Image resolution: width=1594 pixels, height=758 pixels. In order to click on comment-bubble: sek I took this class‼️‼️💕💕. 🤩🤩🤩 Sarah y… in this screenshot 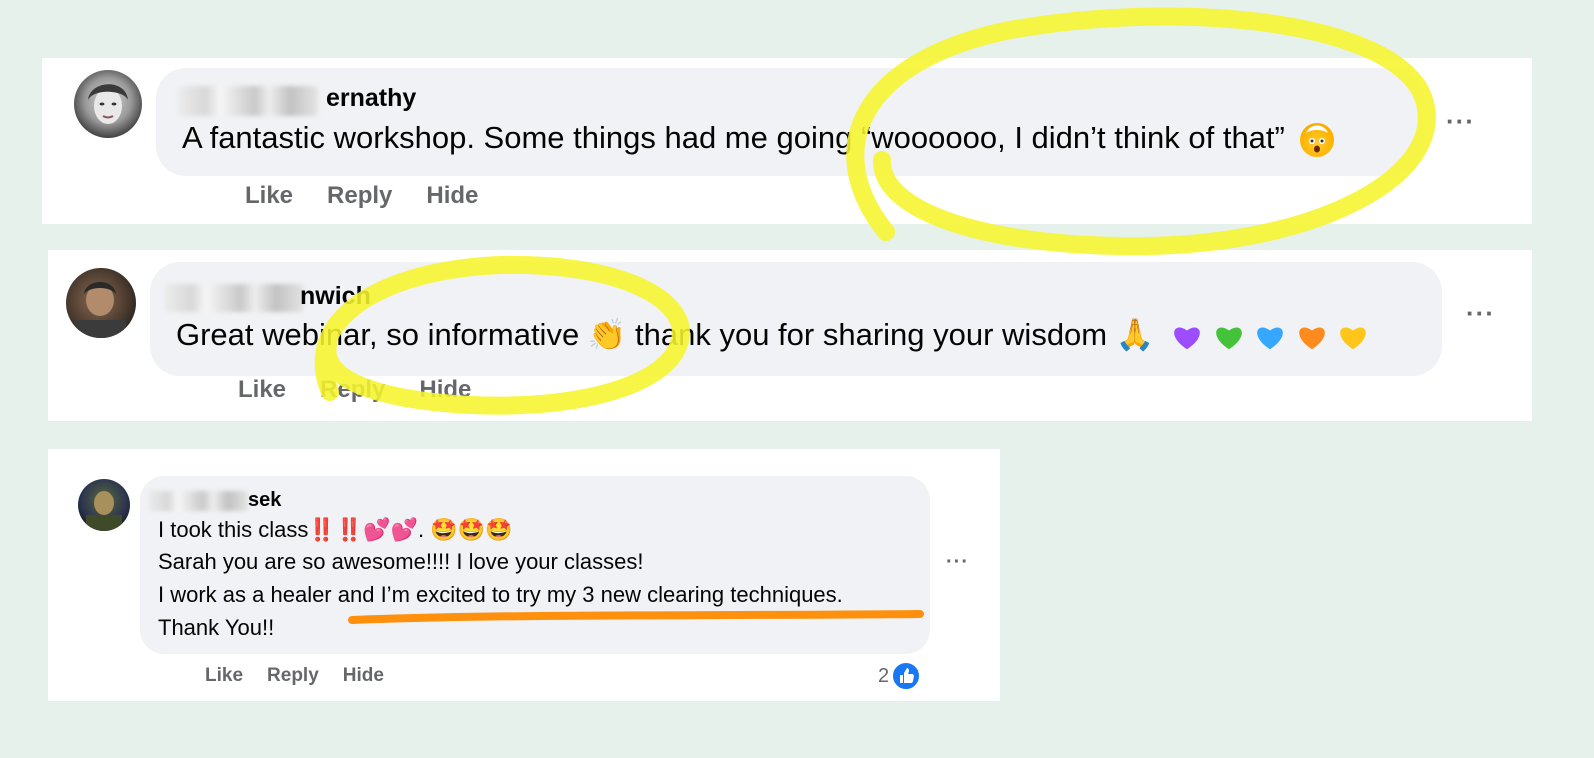, I will do `click(535, 565)`.